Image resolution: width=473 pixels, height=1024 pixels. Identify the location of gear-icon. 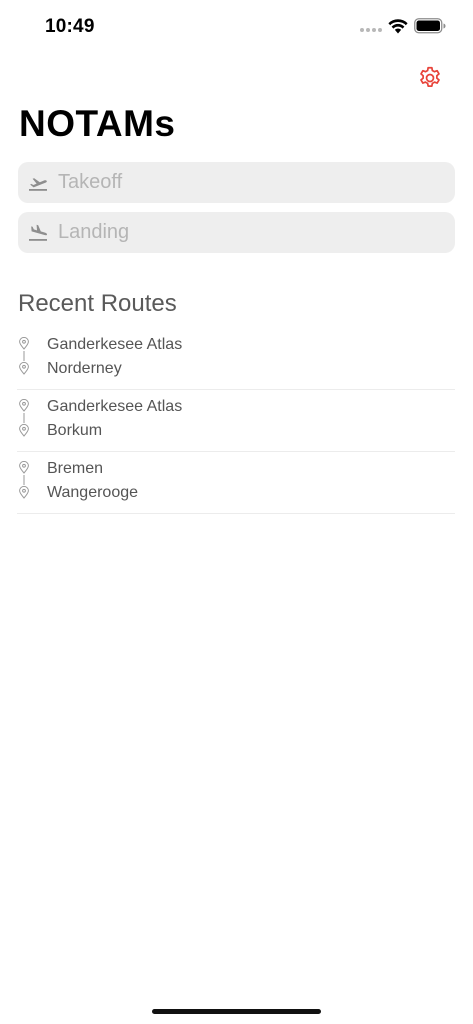
(430, 76).